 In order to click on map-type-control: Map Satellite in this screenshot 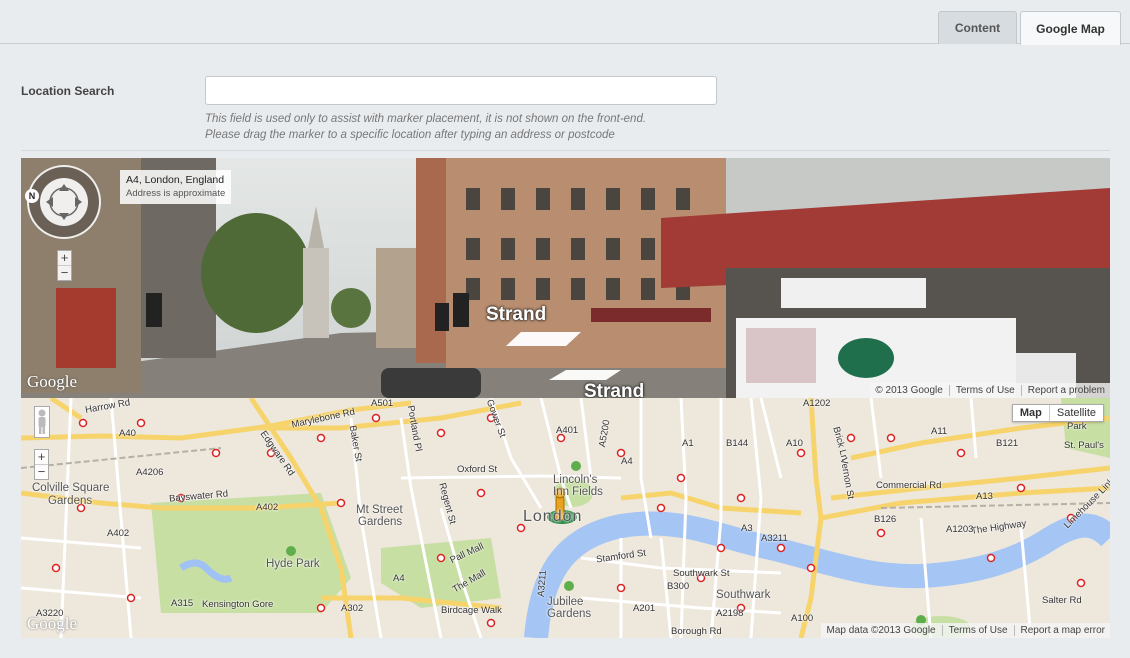, I will do `click(1057, 413)`.